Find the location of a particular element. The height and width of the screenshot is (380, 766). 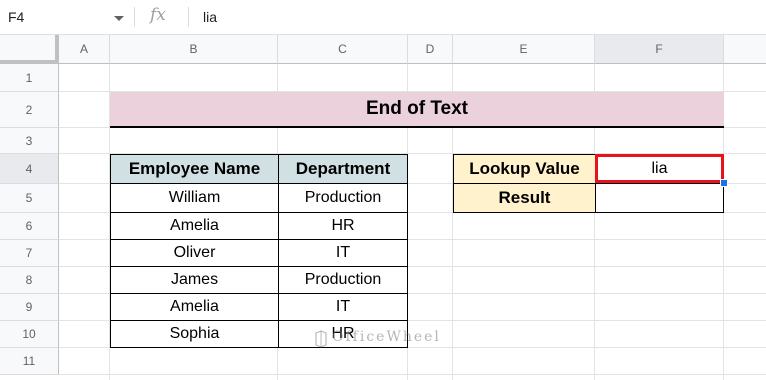

table-cell-department: HR is located at coordinates (343, 226).